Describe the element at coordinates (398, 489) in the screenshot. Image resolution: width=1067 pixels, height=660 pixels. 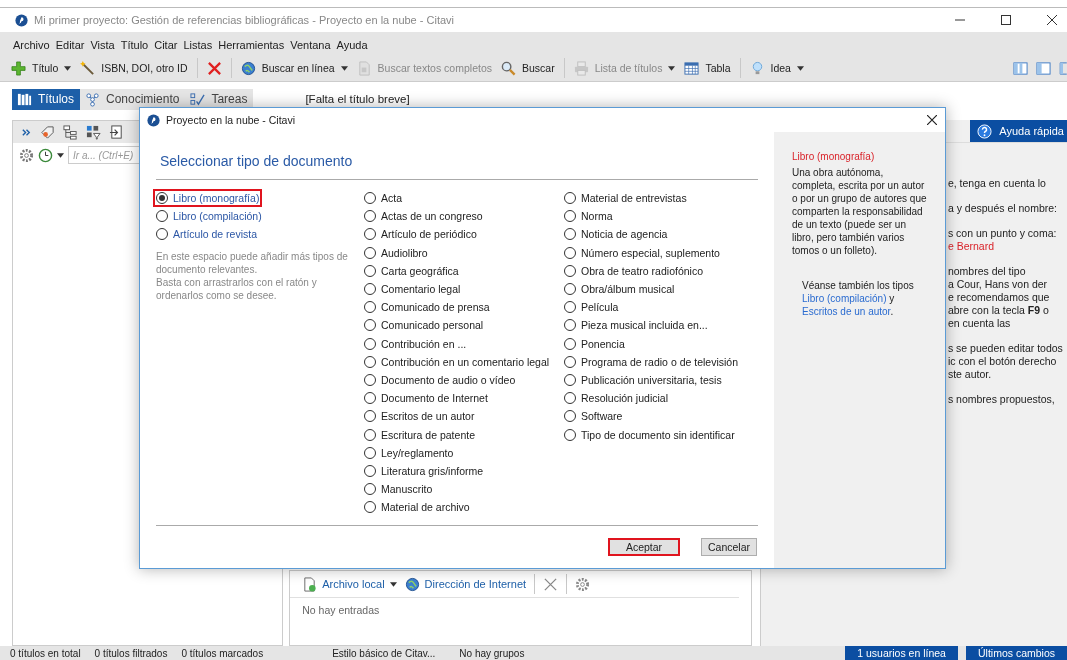
I see `radio-option: Manuscrito` at that location.